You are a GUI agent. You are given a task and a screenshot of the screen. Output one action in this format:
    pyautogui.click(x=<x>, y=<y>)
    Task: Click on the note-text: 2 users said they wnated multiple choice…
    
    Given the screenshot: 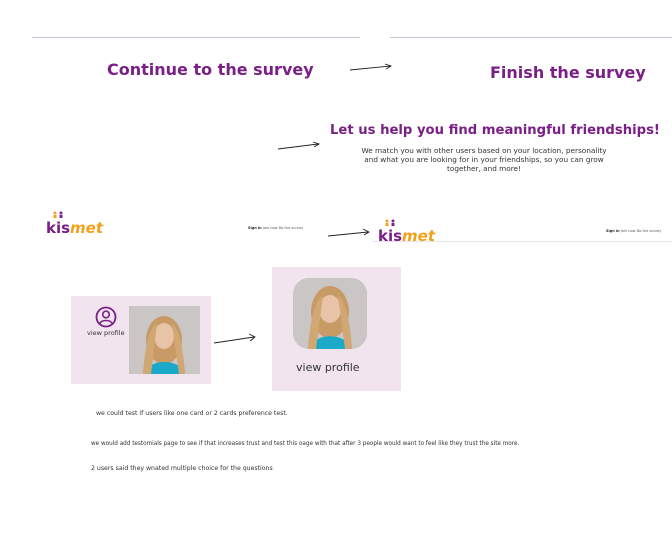 What is the action you would take?
    pyautogui.click(x=182, y=468)
    